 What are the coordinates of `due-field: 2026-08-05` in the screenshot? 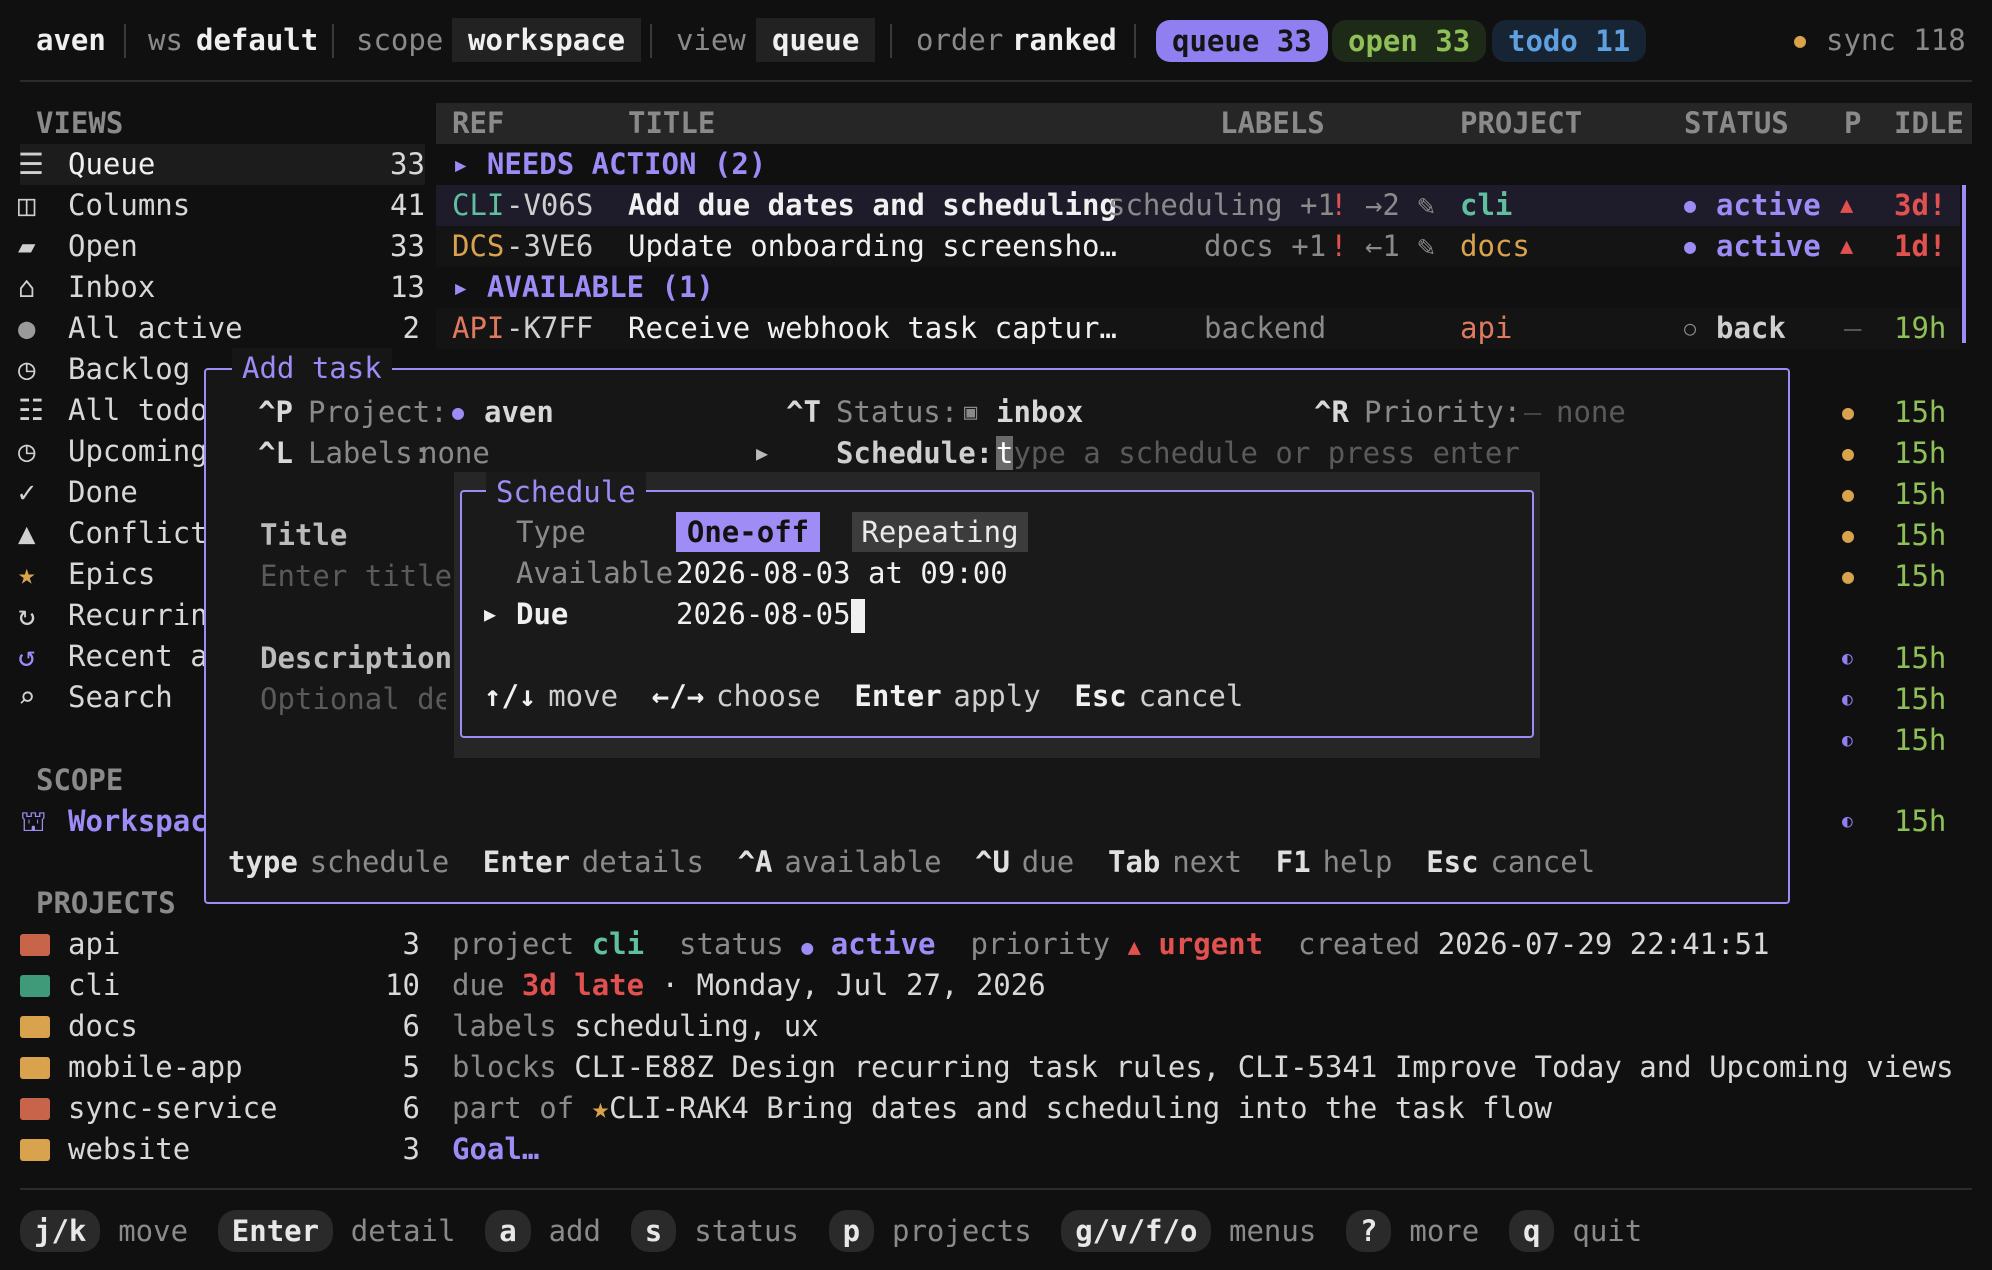 It's located at (770, 614).